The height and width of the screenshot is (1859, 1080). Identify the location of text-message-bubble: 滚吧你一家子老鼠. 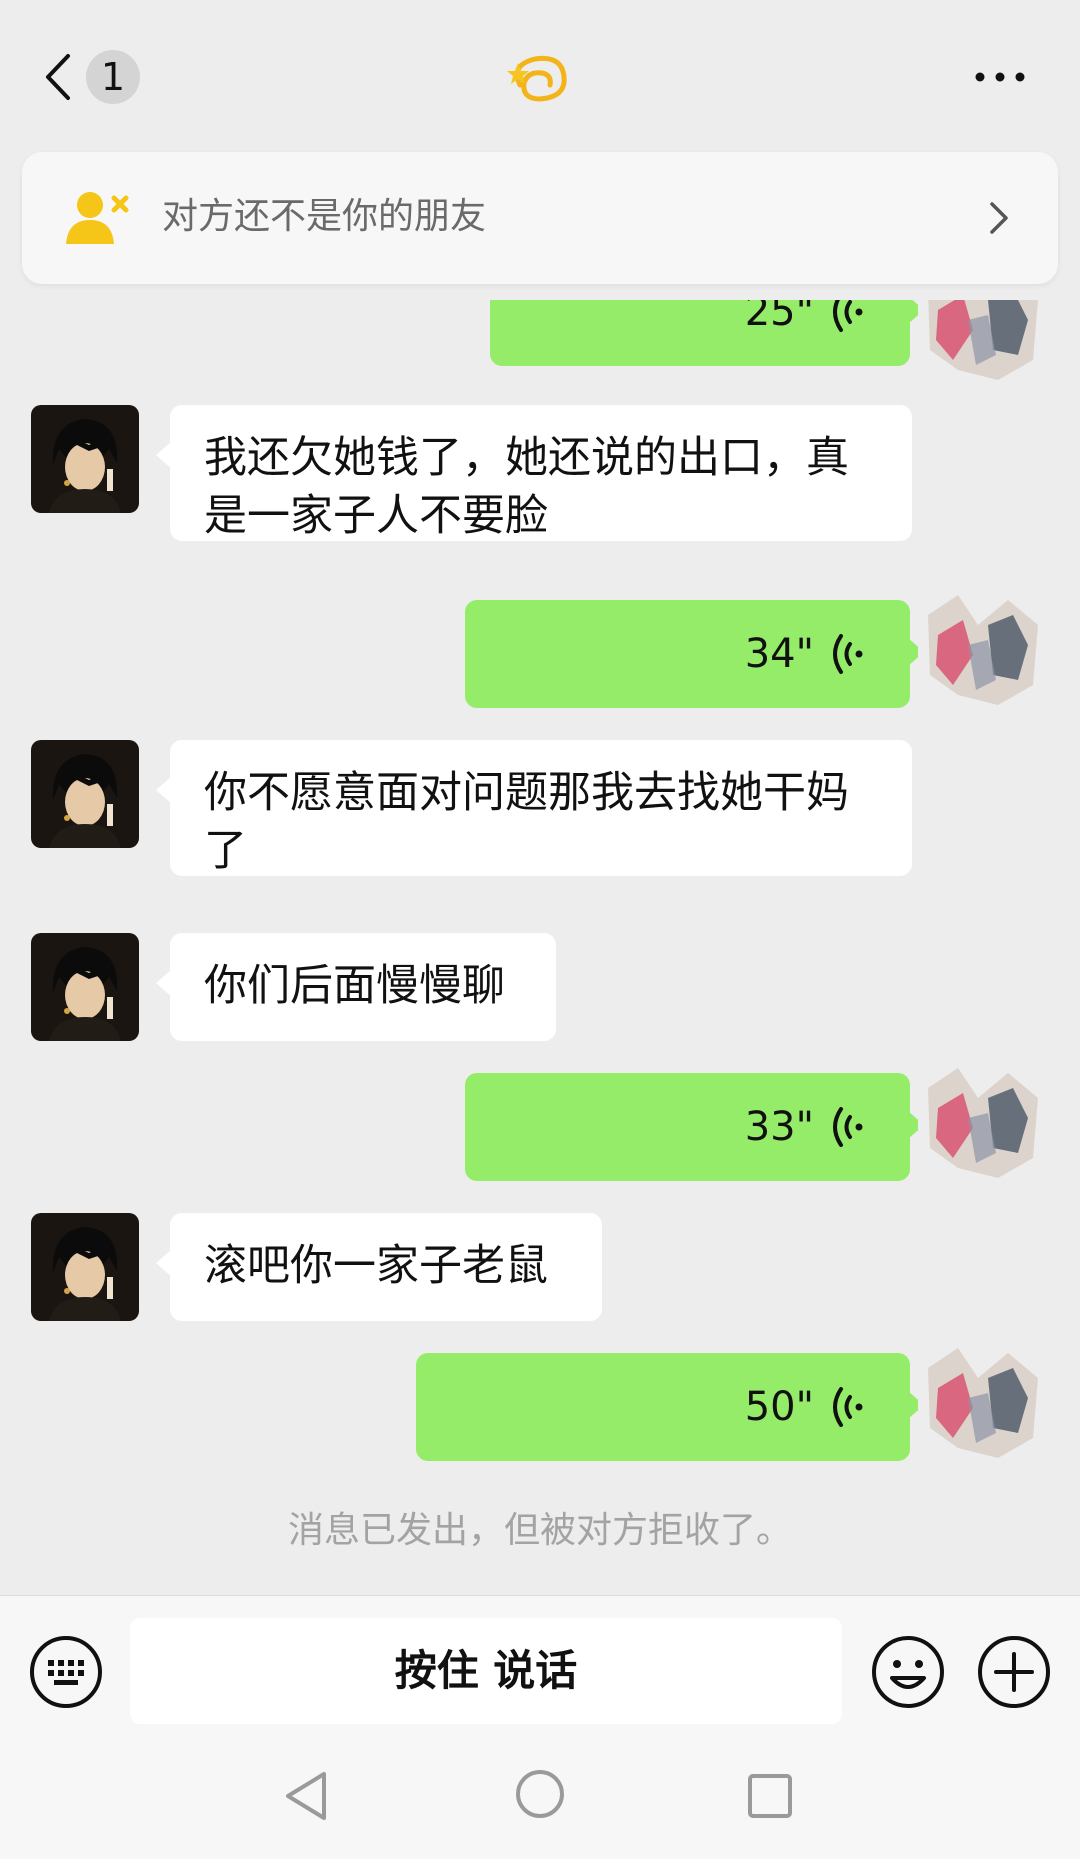
(379, 1267).